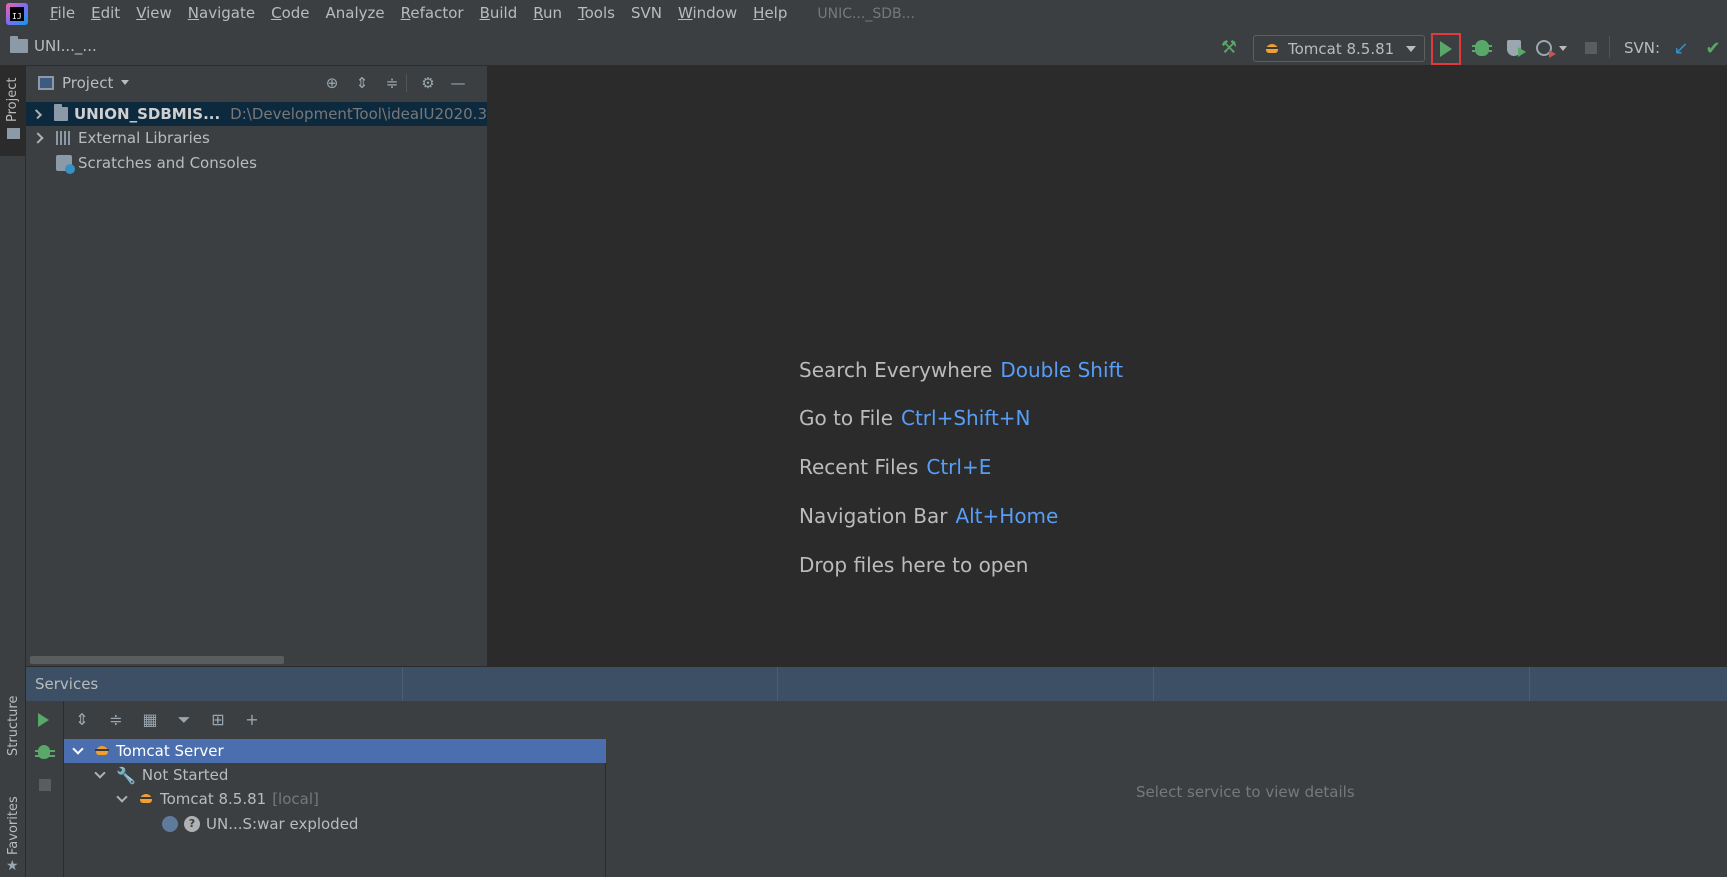 The height and width of the screenshot is (877, 1727). What do you see at coordinates (61, 112) in the screenshot?
I see `module-folder-icon` at bounding box center [61, 112].